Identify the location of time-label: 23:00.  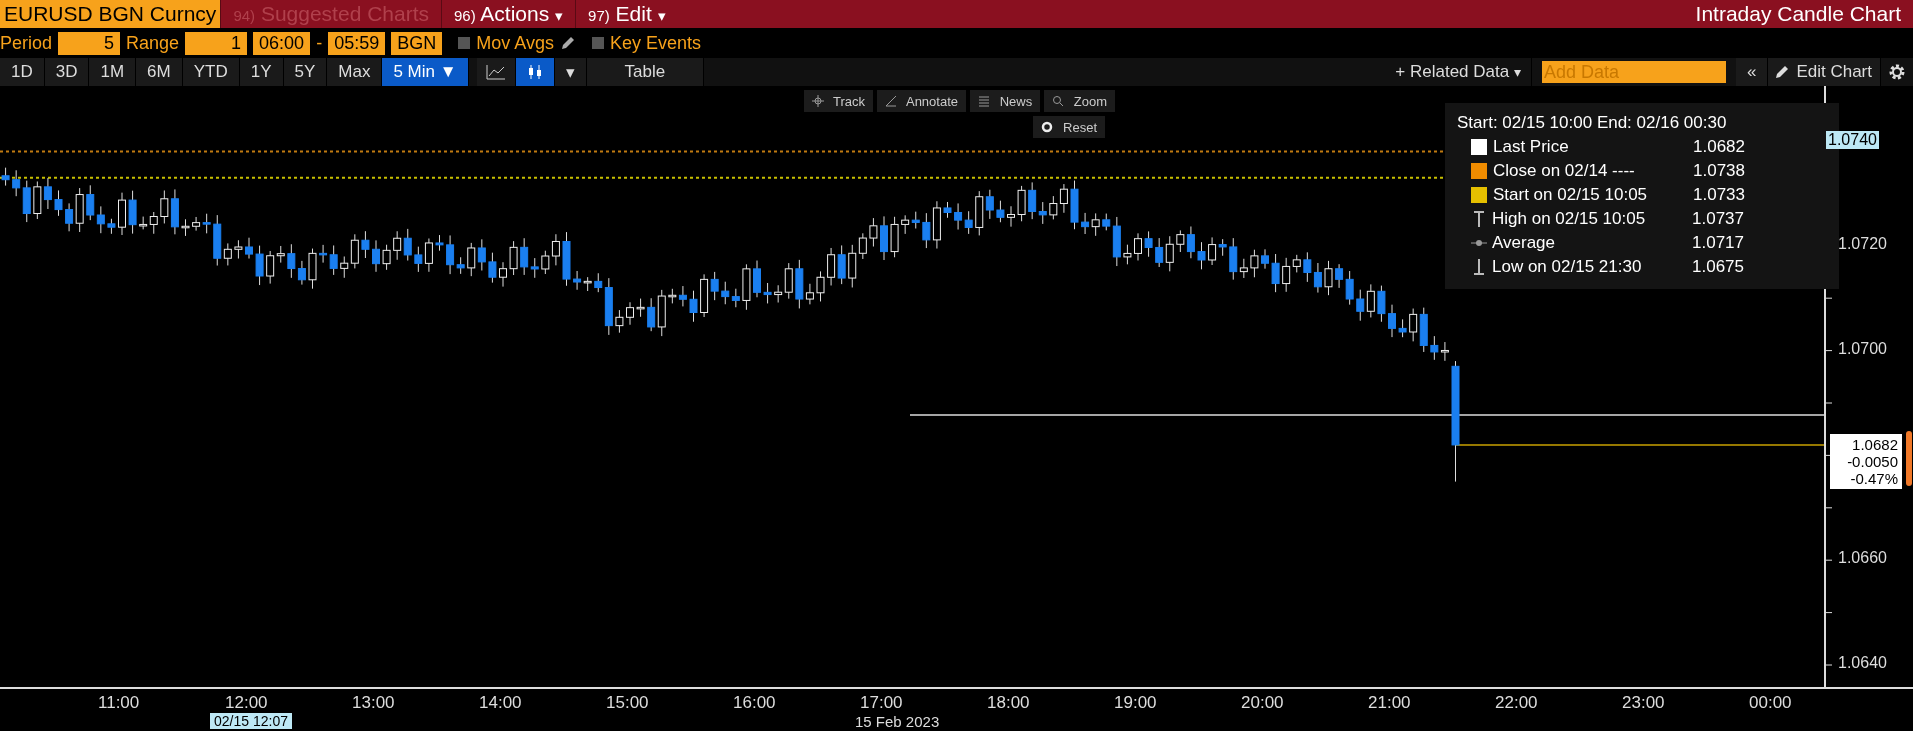
(1643, 703).